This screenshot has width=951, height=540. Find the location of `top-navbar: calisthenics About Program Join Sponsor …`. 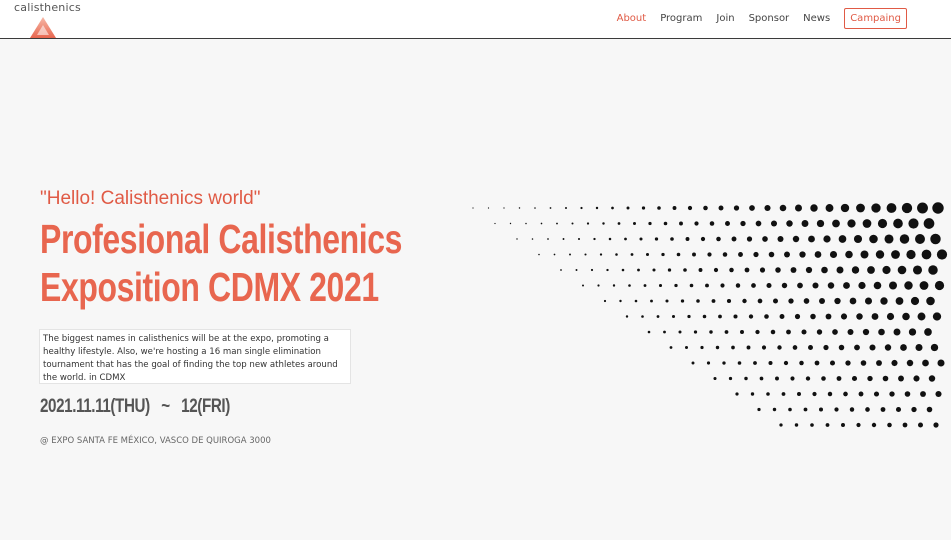

top-navbar: calisthenics About Program Join Sponsor … is located at coordinates (475, 19).